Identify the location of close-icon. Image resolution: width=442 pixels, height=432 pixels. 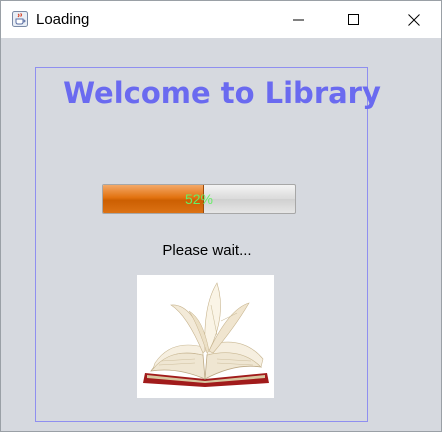
(414, 19).